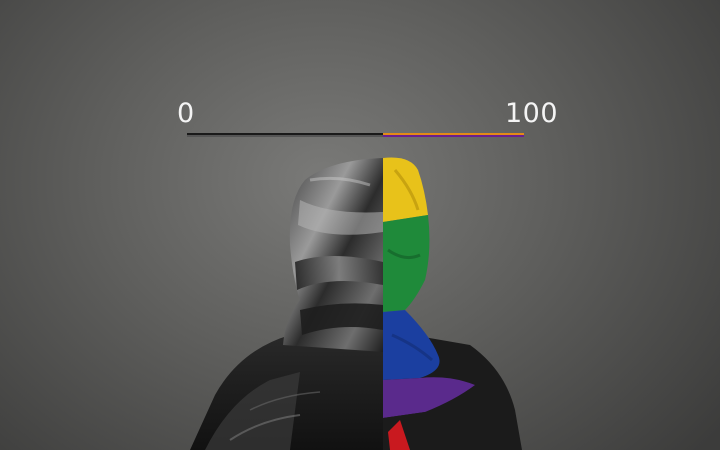 This screenshot has width=720, height=450. I want to click on slider-min-label: 0, so click(186, 113).